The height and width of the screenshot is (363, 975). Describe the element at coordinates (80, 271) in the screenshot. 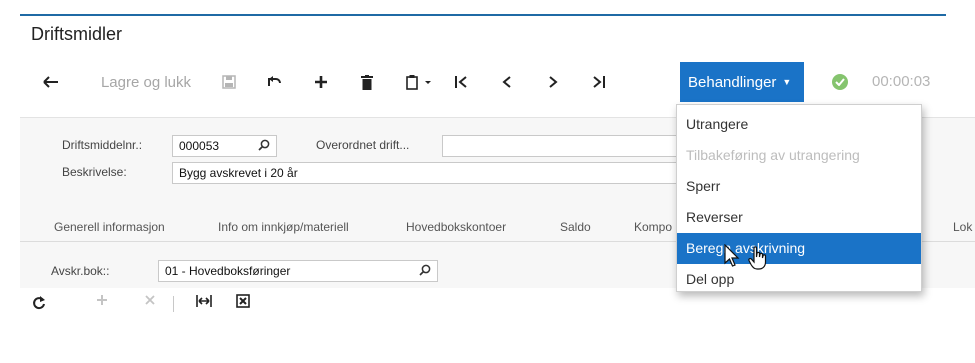

I see `book-label: Avskr.bok::` at that location.